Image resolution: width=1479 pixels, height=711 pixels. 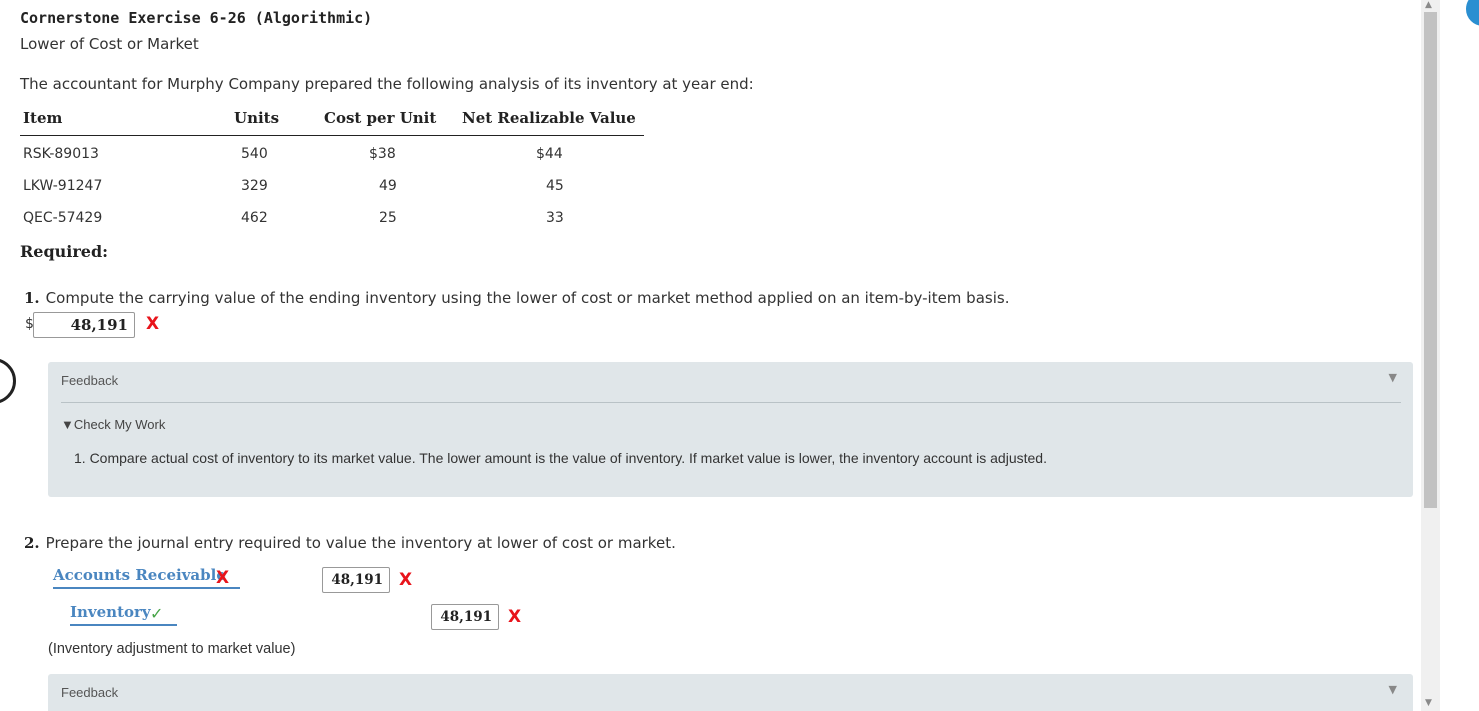 I want to click on feedback-divider, so click(x=731, y=402).